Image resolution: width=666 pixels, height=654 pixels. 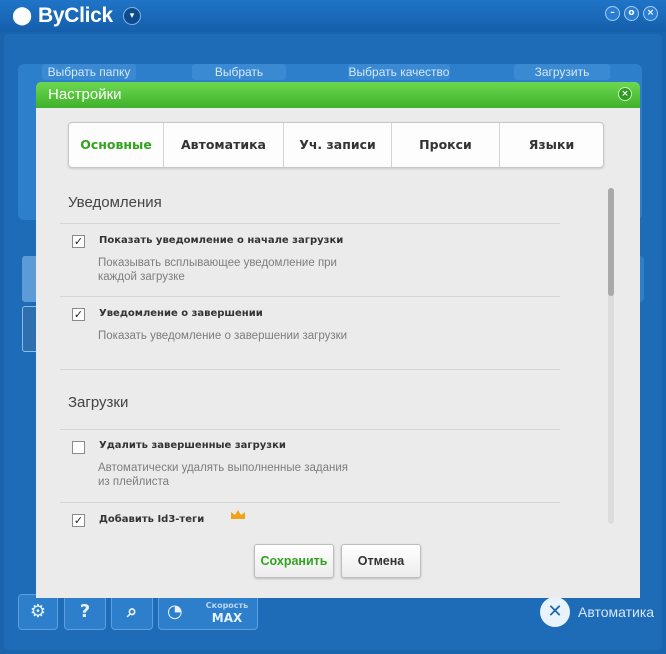 I want to click on minimize-button: –, so click(x=612, y=13).